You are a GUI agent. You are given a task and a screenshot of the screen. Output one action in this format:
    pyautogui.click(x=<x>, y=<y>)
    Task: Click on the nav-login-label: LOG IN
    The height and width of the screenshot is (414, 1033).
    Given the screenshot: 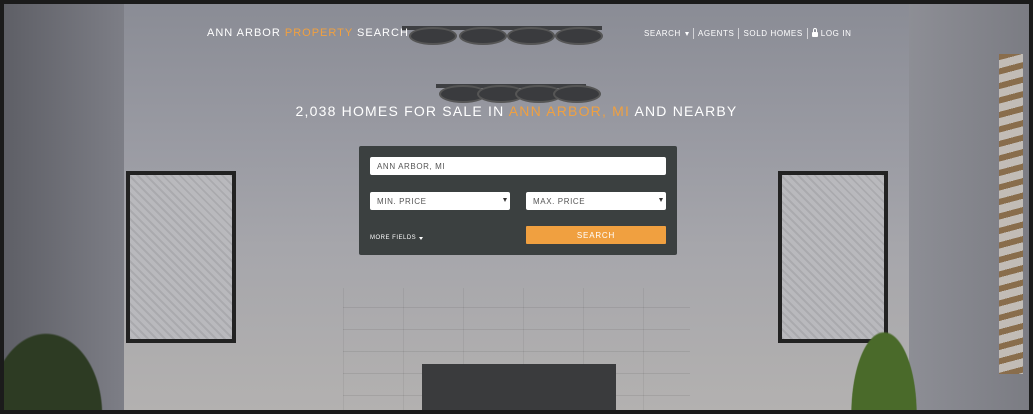 What is the action you would take?
    pyautogui.click(x=836, y=33)
    